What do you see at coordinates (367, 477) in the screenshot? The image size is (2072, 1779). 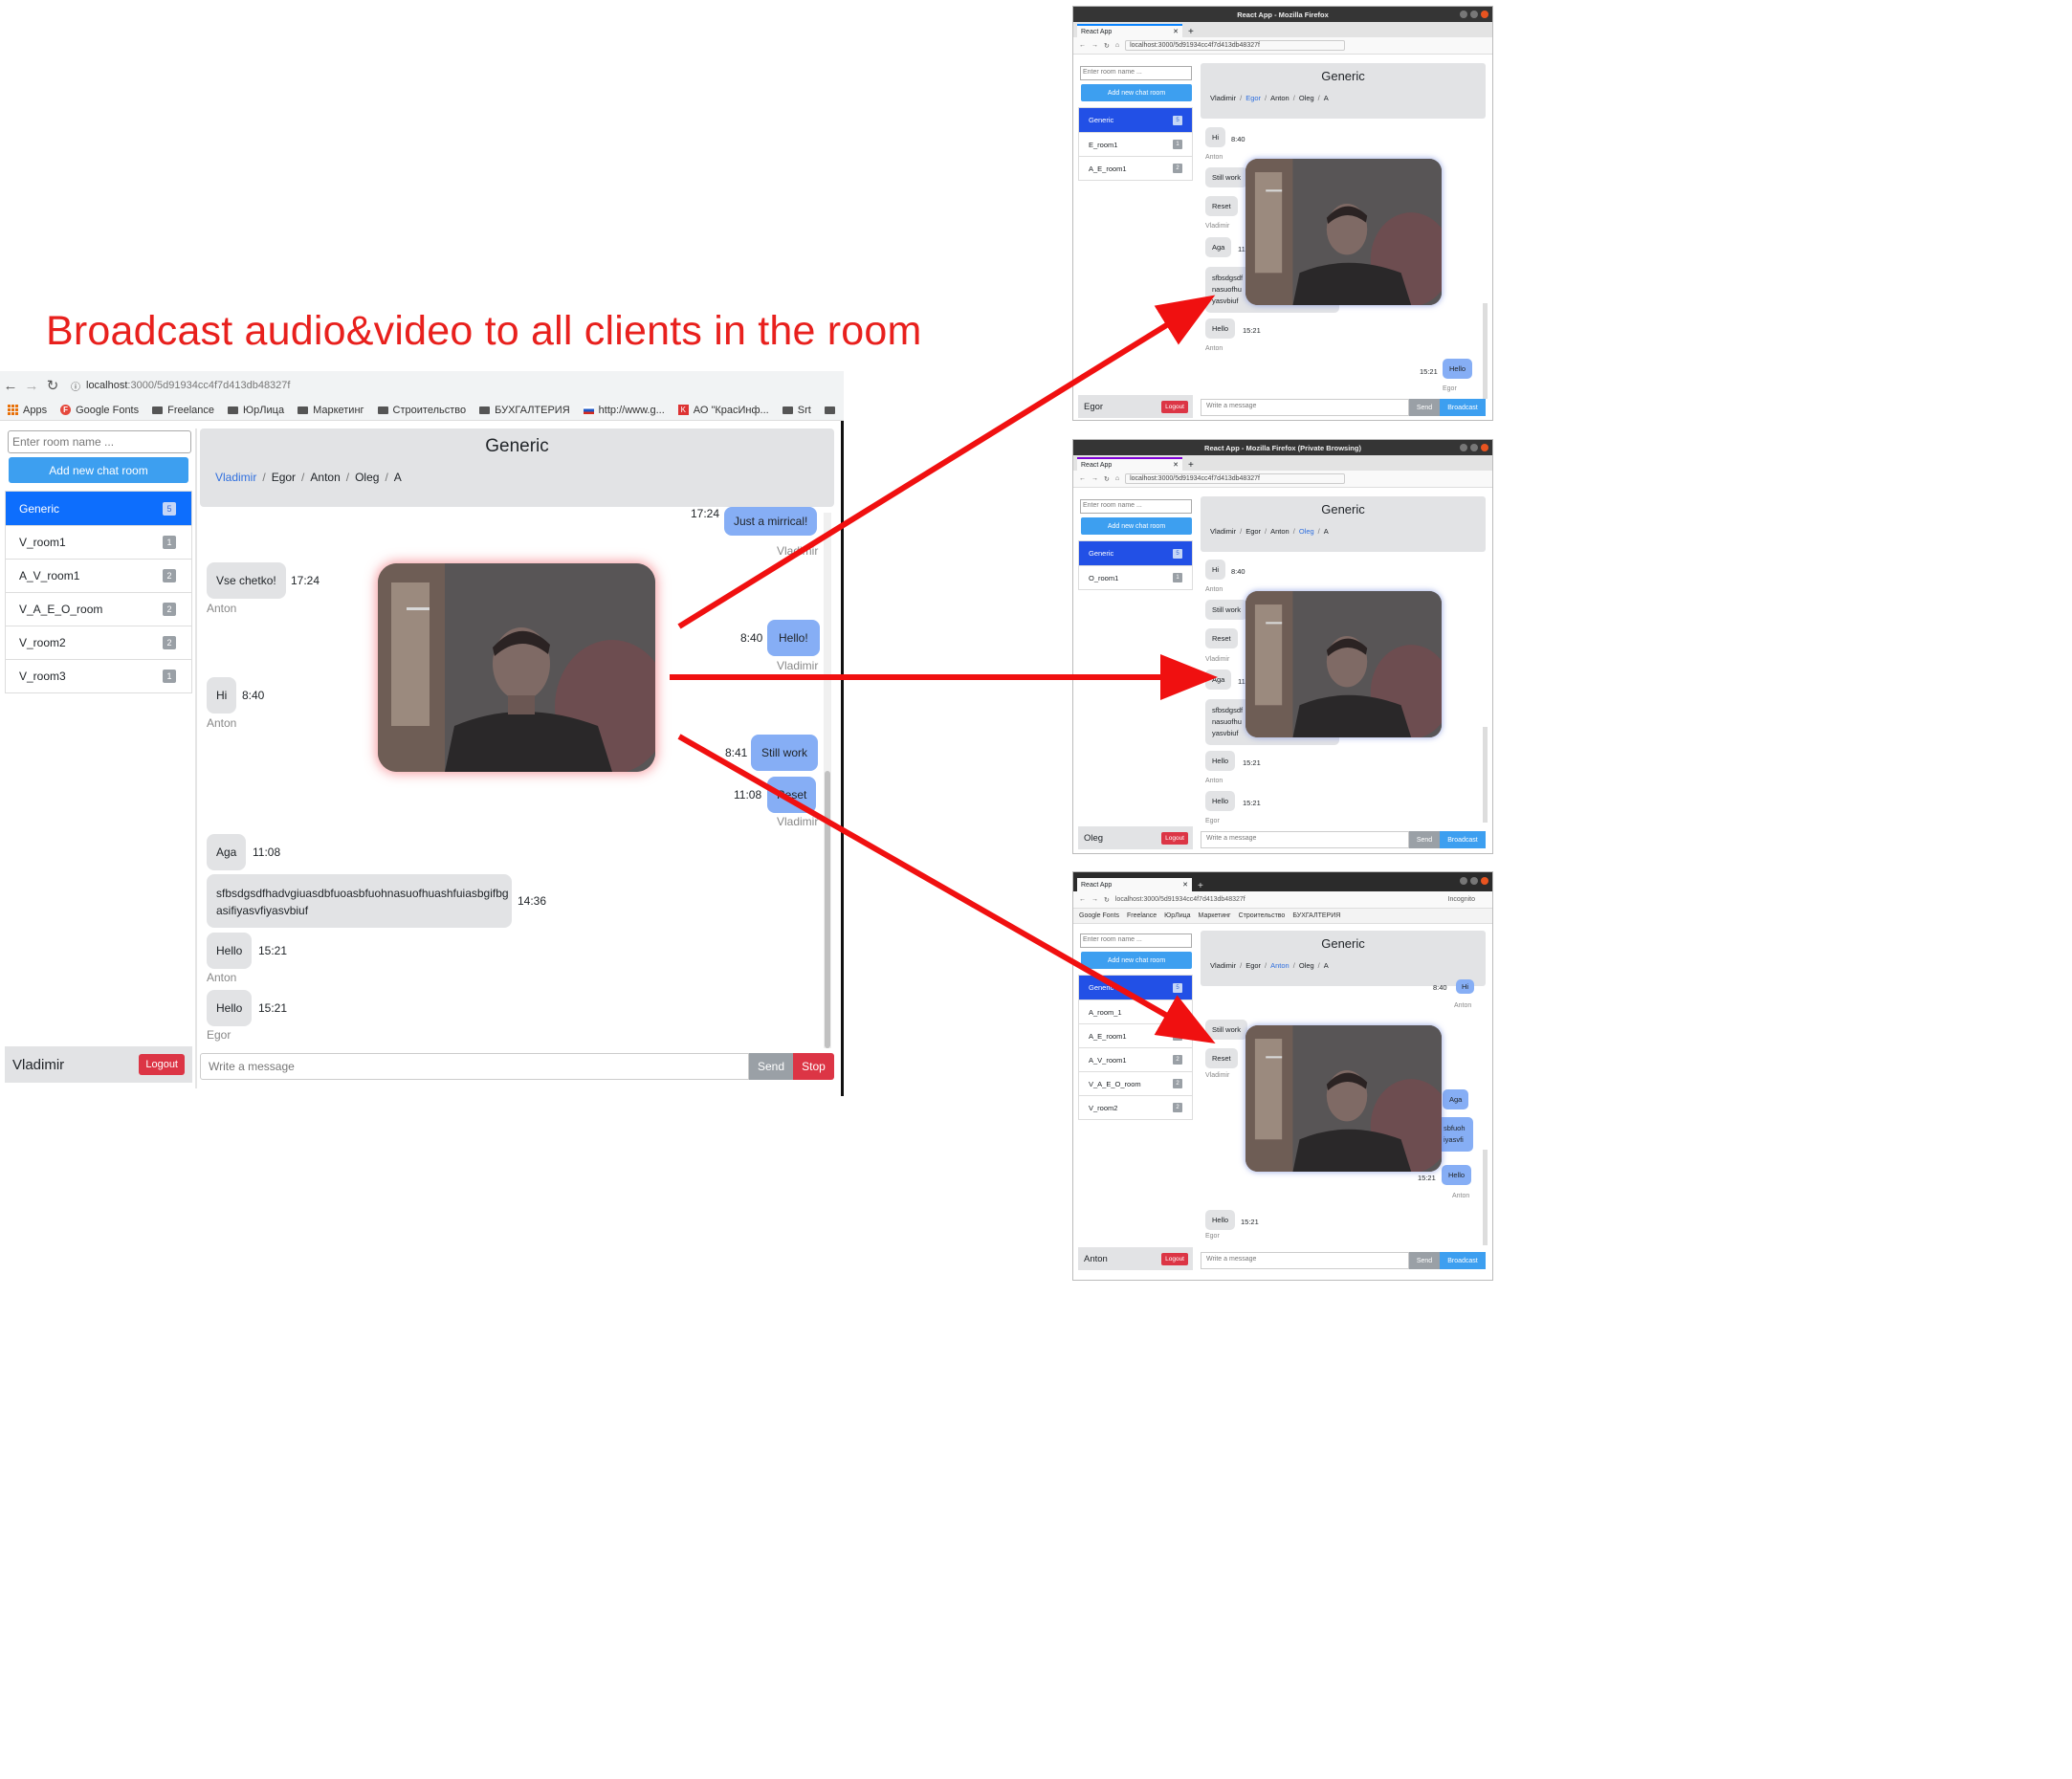 I see `participant-oleg: Oleg` at bounding box center [367, 477].